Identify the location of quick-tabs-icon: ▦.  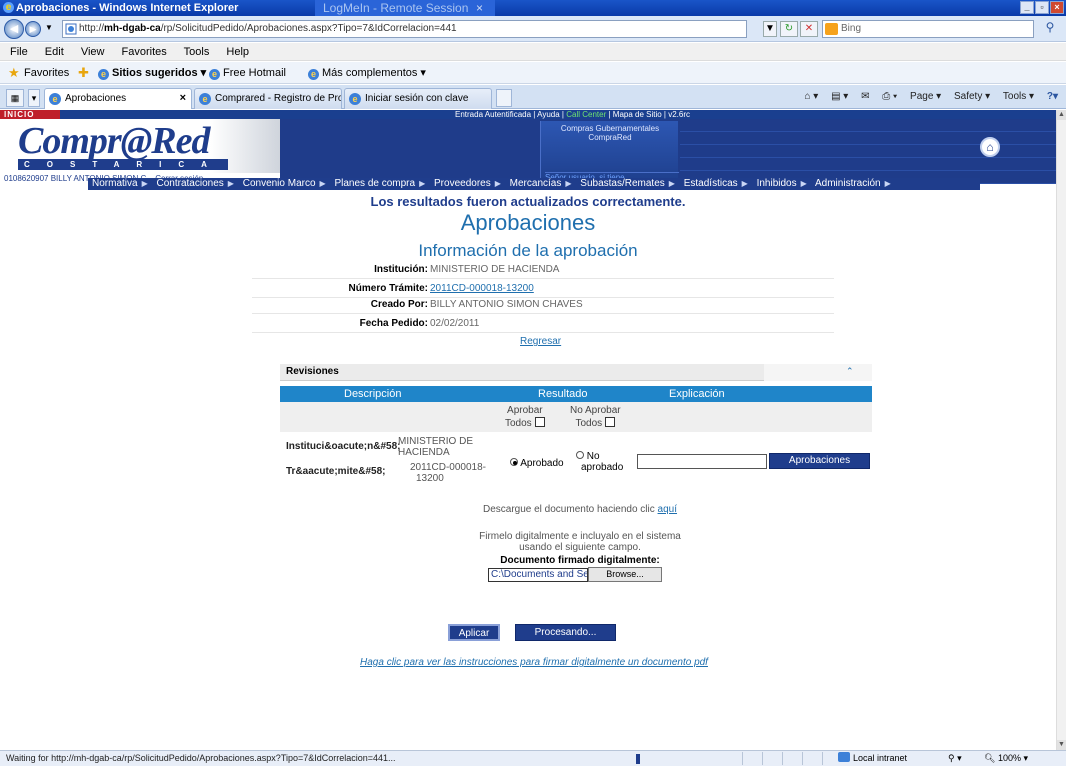
(15, 98).